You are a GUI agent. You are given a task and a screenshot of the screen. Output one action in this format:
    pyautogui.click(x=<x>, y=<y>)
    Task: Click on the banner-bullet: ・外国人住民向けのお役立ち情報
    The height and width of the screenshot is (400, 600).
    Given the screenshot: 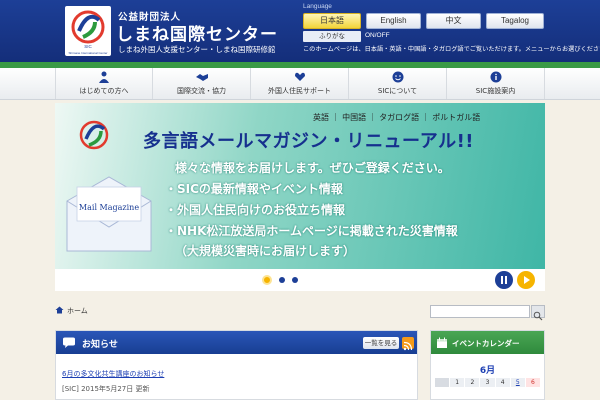 What is the action you would take?
    pyautogui.click(x=255, y=210)
    